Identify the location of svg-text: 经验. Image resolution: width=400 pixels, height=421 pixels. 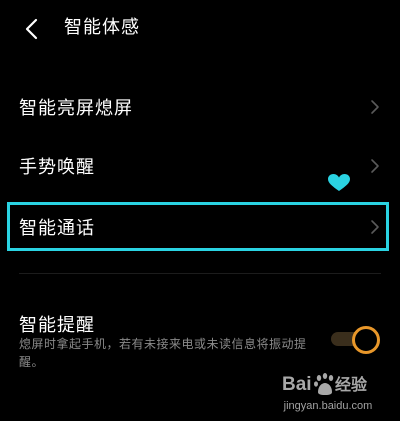
(351, 384).